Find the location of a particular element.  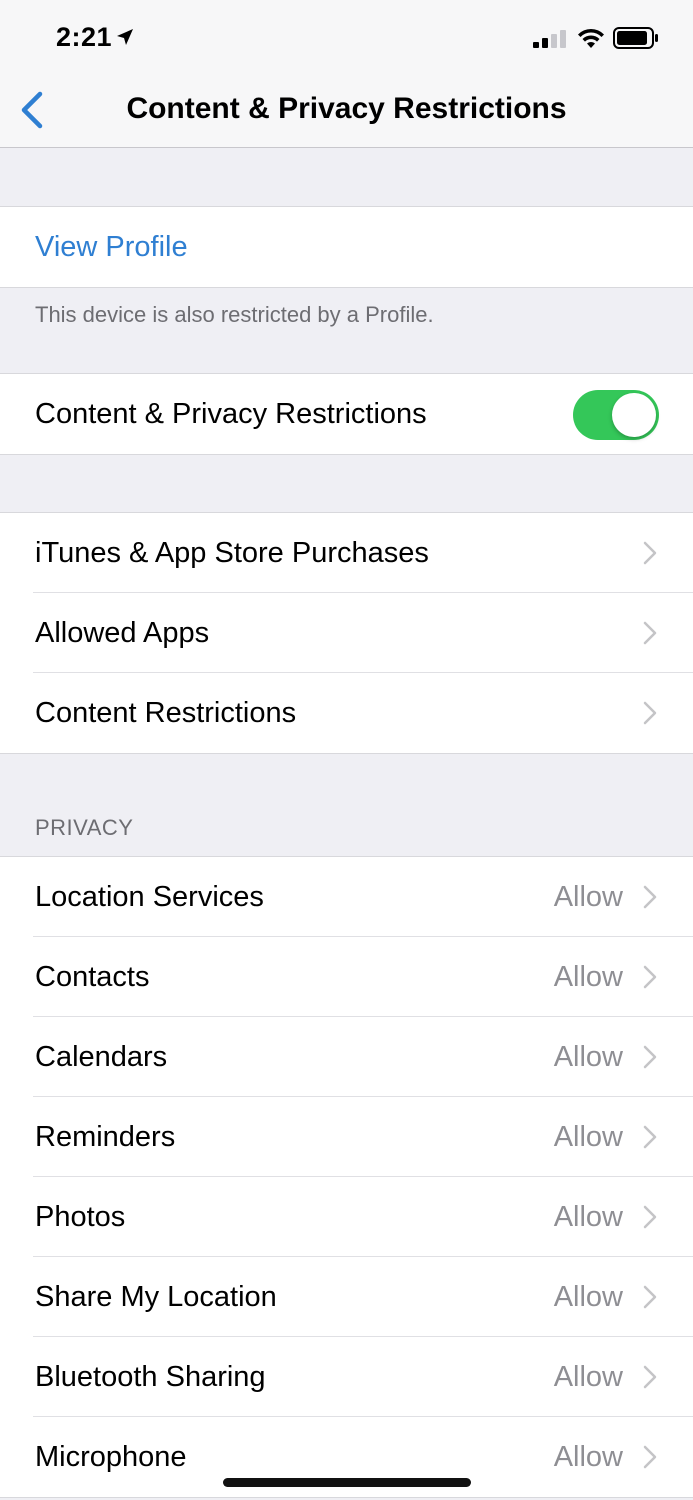

battery-icon is located at coordinates (635, 38).